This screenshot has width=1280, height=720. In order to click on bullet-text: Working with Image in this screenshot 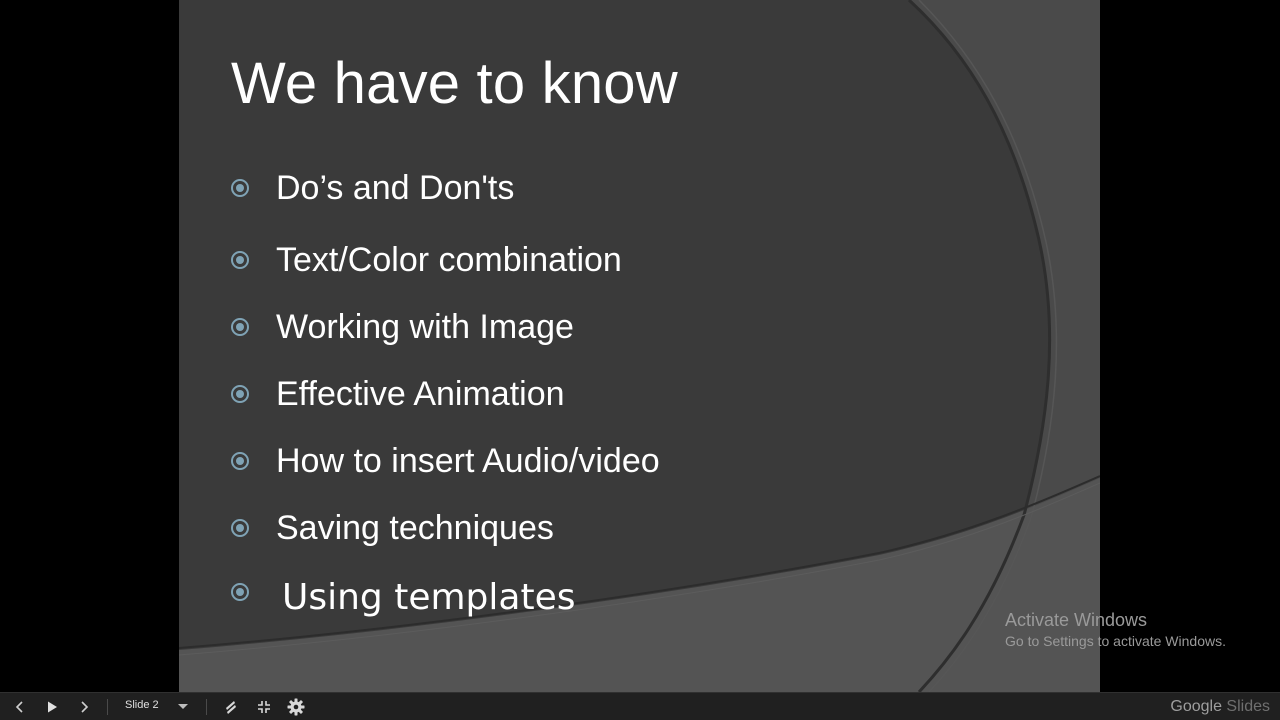, I will do `click(425, 327)`.